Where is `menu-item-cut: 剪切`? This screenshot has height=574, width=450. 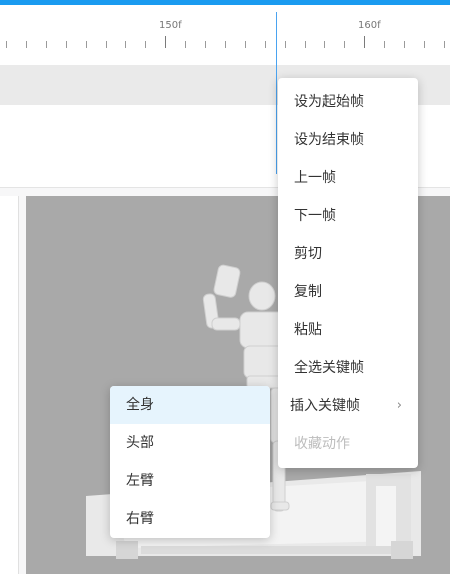 menu-item-cut: 剪切 is located at coordinates (348, 254).